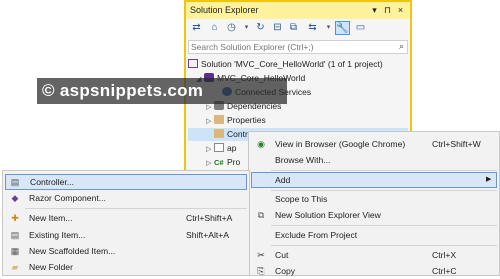  I want to click on scaffold-icon: ▦, so click(15, 251).